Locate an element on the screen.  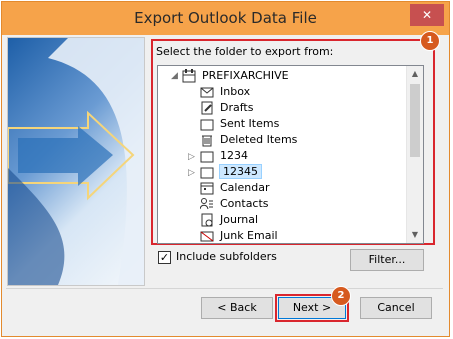
tree-item-inbox: Inbox is located at coordinates (225, 92).